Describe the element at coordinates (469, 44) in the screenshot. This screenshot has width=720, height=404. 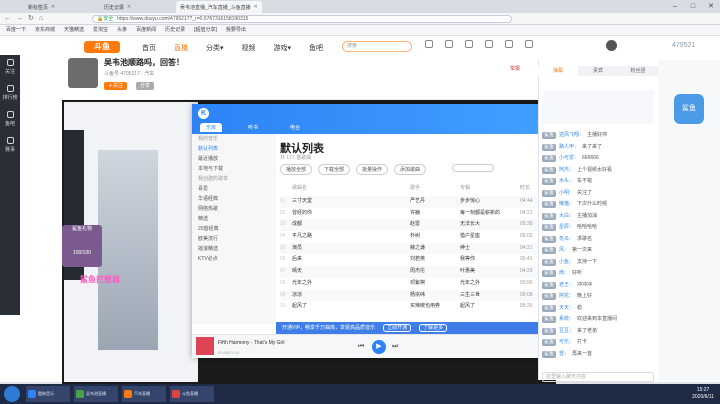
I see `message-icon` at that location.